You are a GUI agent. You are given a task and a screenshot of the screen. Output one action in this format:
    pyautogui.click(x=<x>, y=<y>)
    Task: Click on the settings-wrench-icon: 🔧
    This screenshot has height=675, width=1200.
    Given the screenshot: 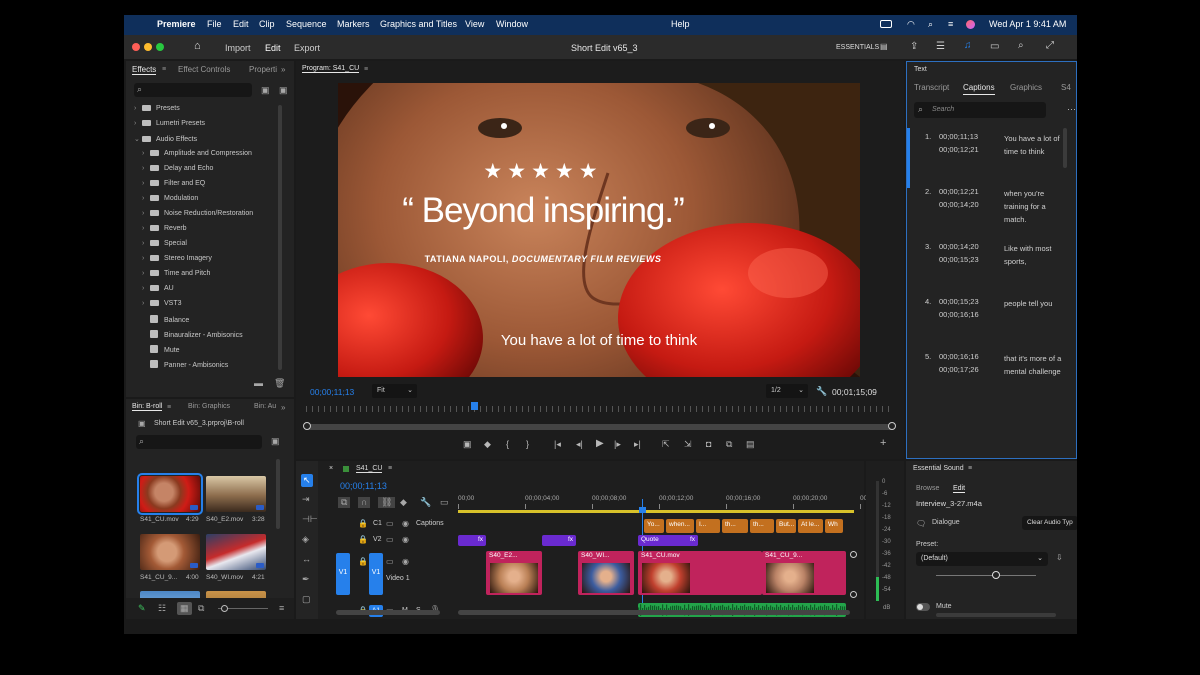 What is the action you would take?
    pyautogui.click(x=821, y=391)
    